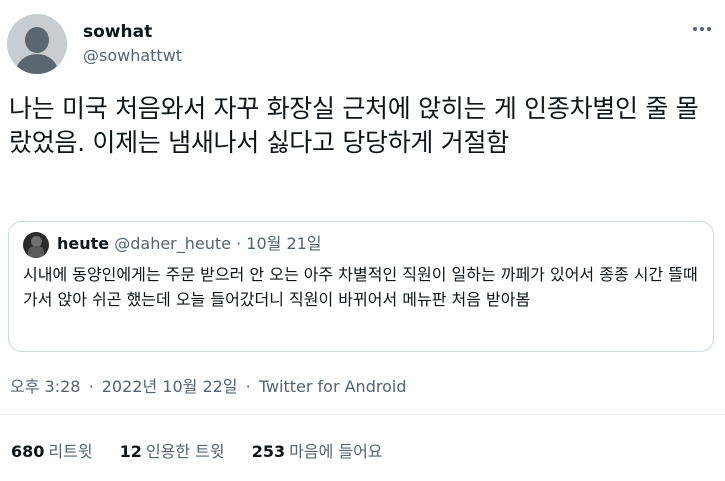 This screenshot has height=481, width=725. I want to click on quotes-stat: 12 인용한 트윗, so click(172, 450).